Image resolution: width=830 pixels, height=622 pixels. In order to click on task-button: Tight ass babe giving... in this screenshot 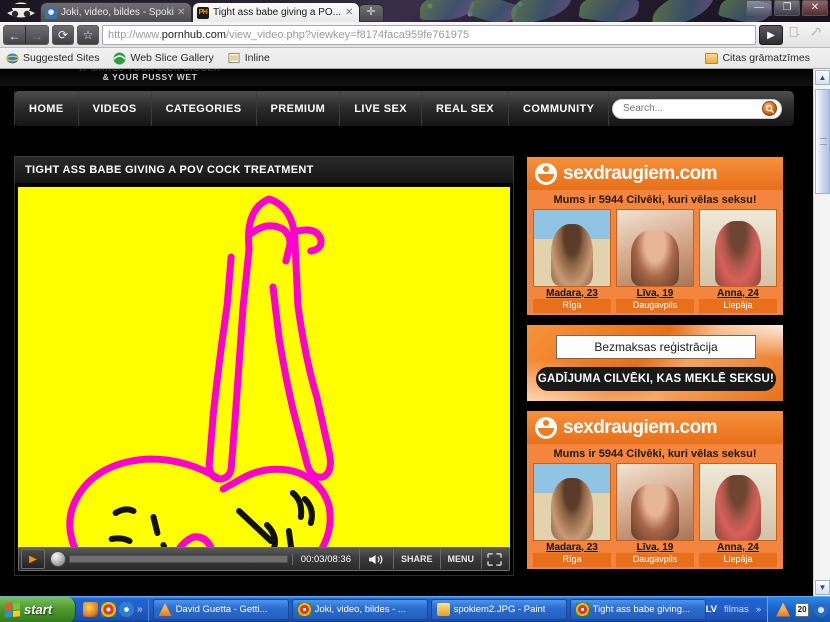, I will do `click(637, 609)`.